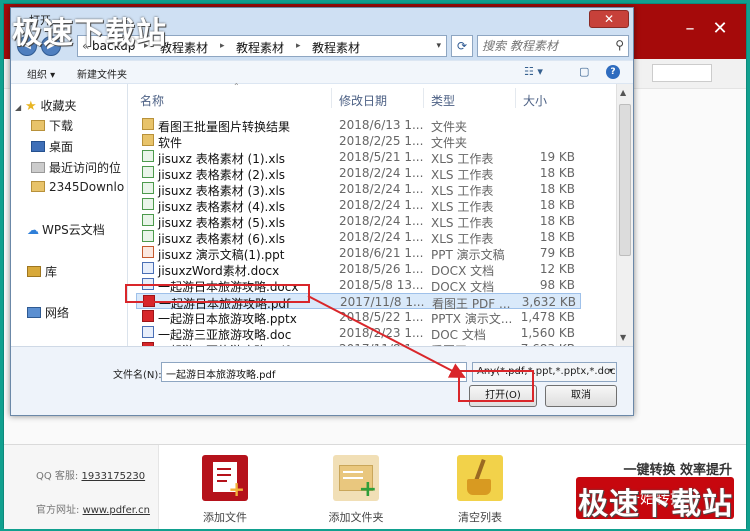 The image size is (750, 531). What do you see at coordinates (581, 396) in the screenshot?
I see `cancel-button: 取消` at bounding box center [581, 396].